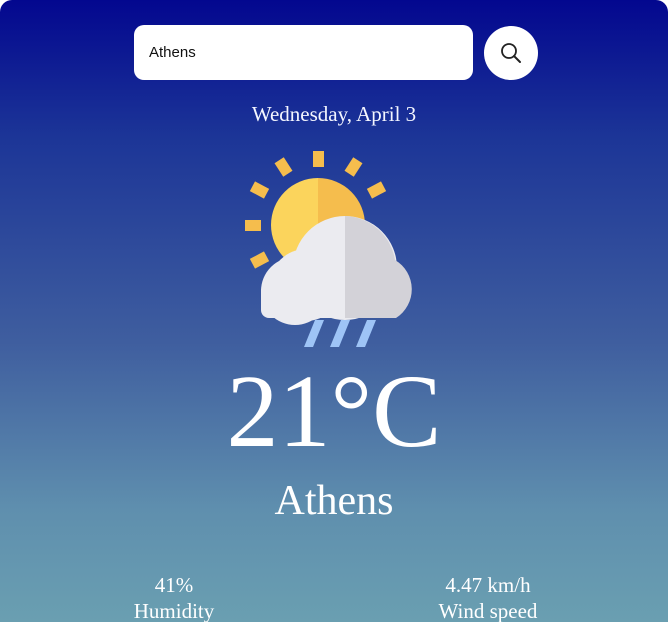 The height and width of the screenshot is (622, 668). Describe the element at coordinates (338, 252) in the screenshot. I see `sun-cloud-rain-icon` at that location.